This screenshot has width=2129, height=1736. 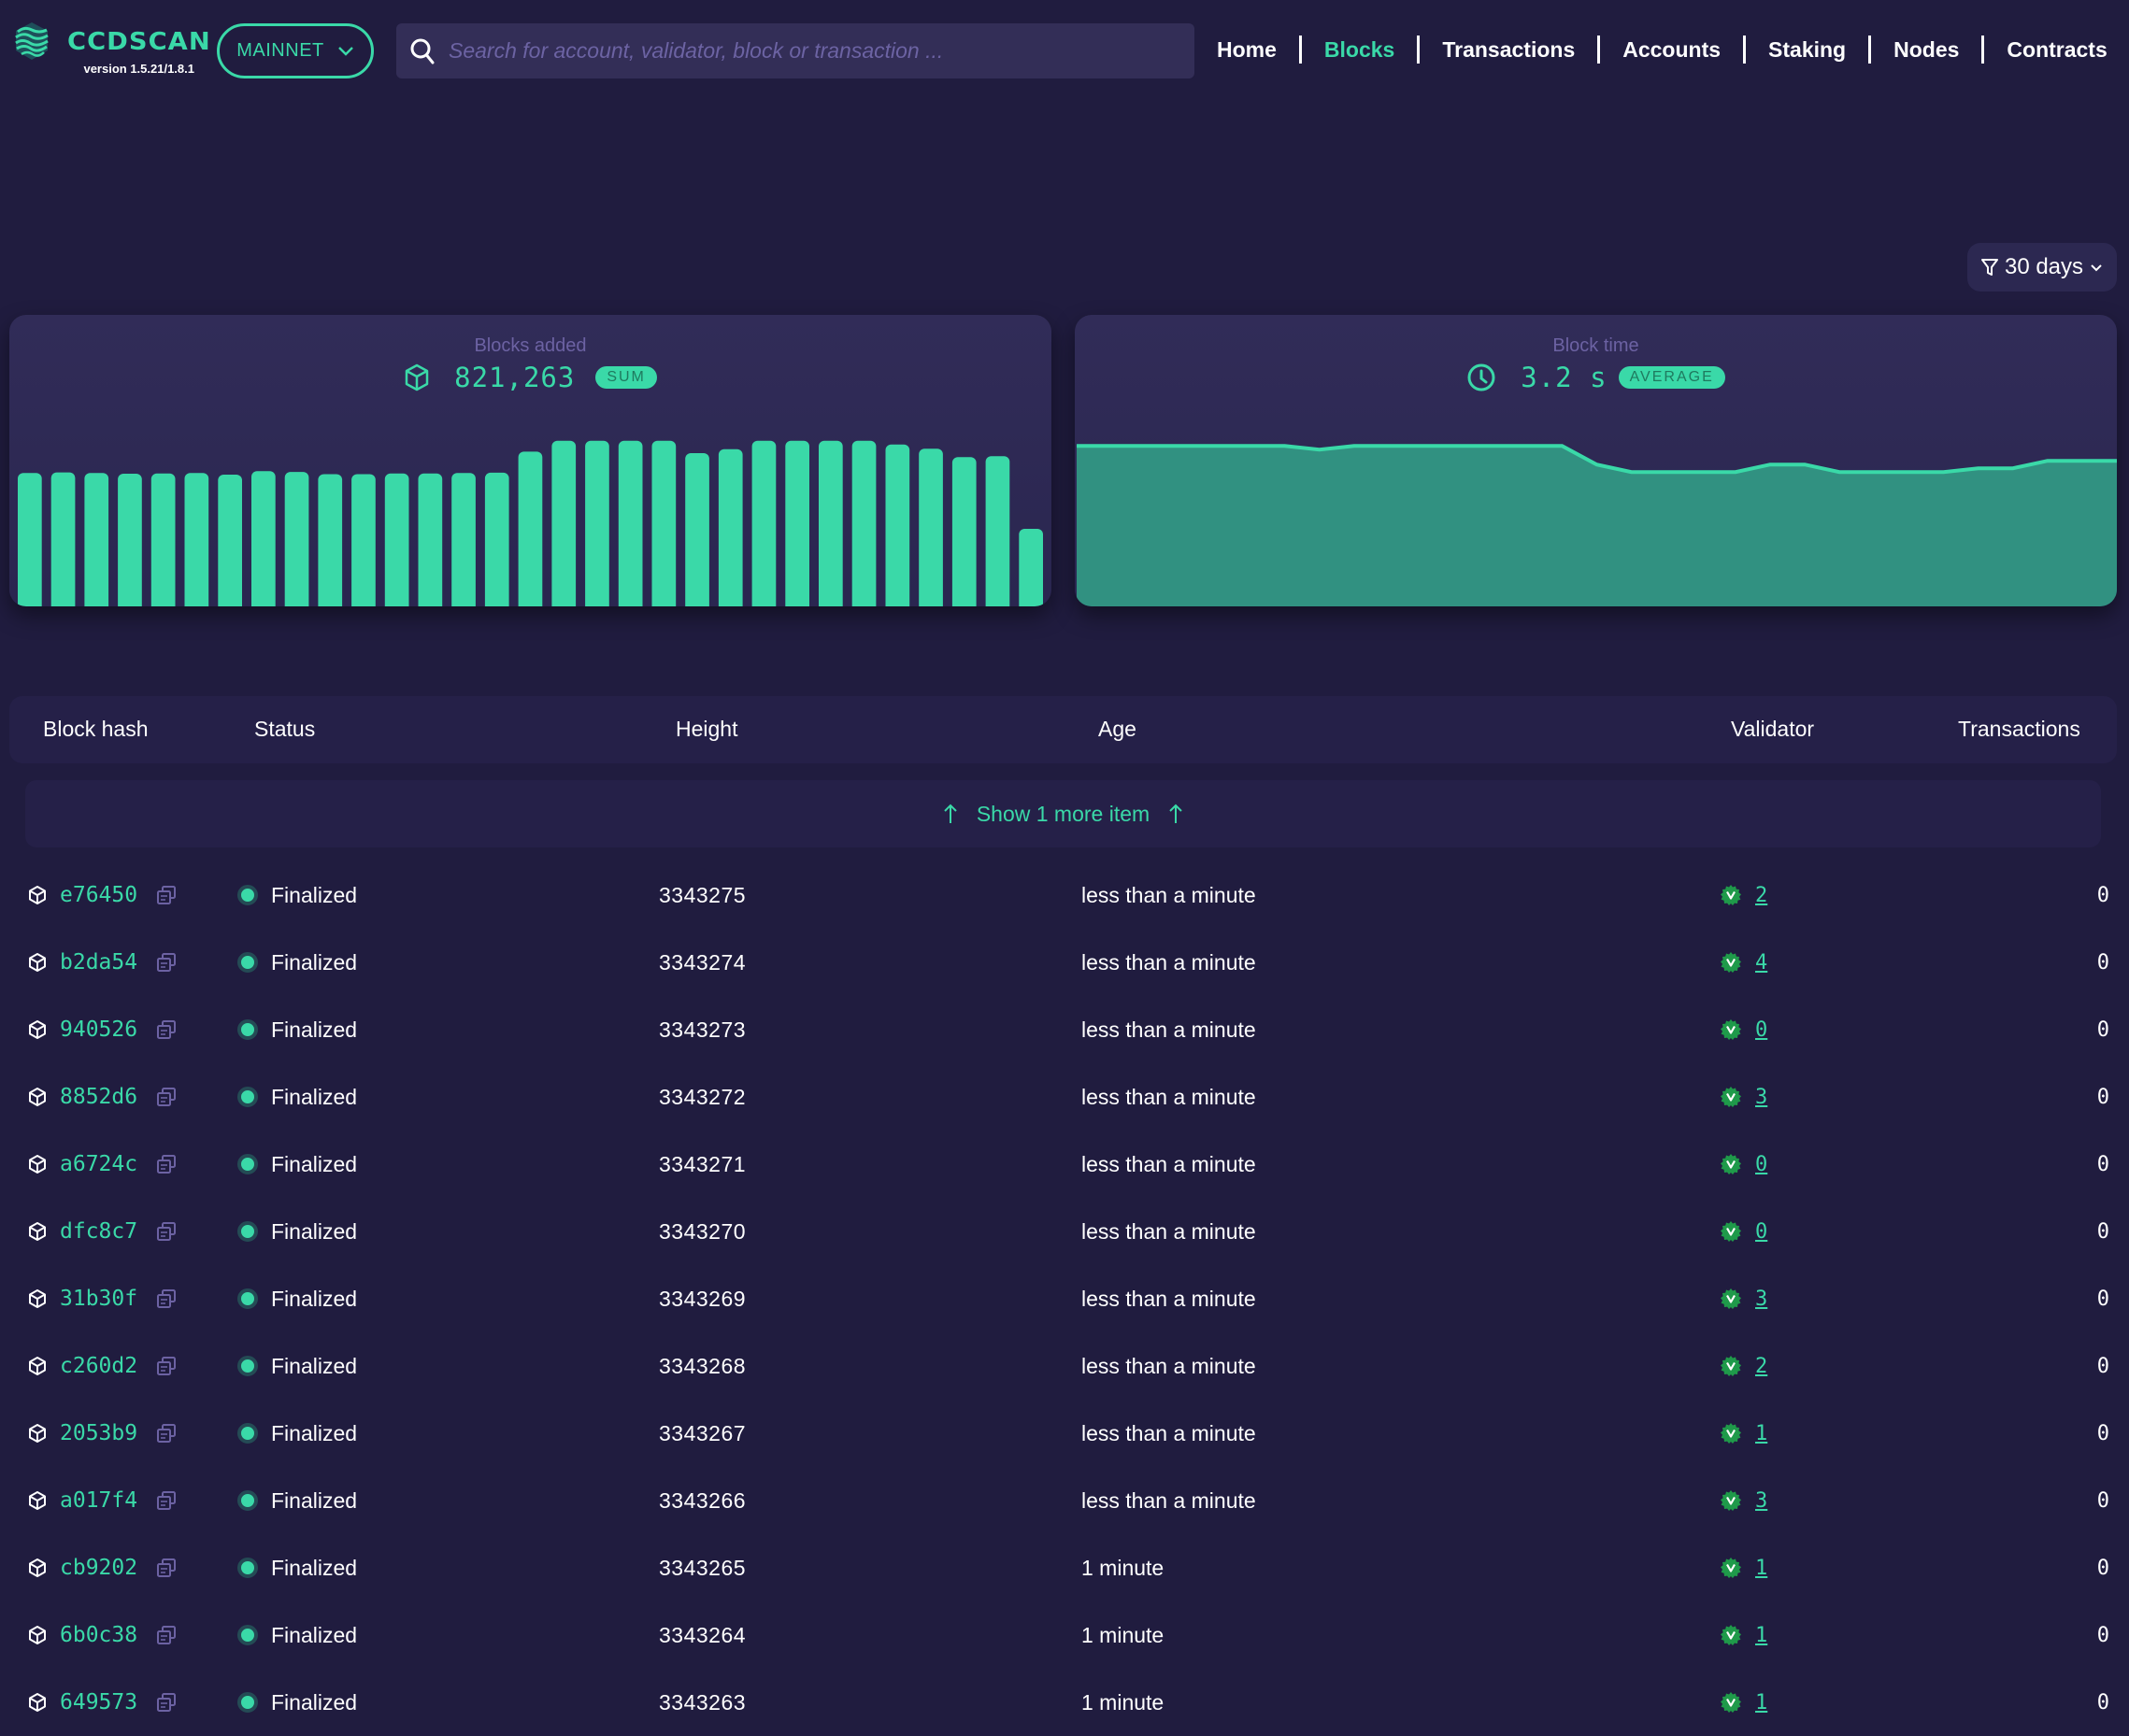 I want to click on bar-d26, so click(x=864, y=523).